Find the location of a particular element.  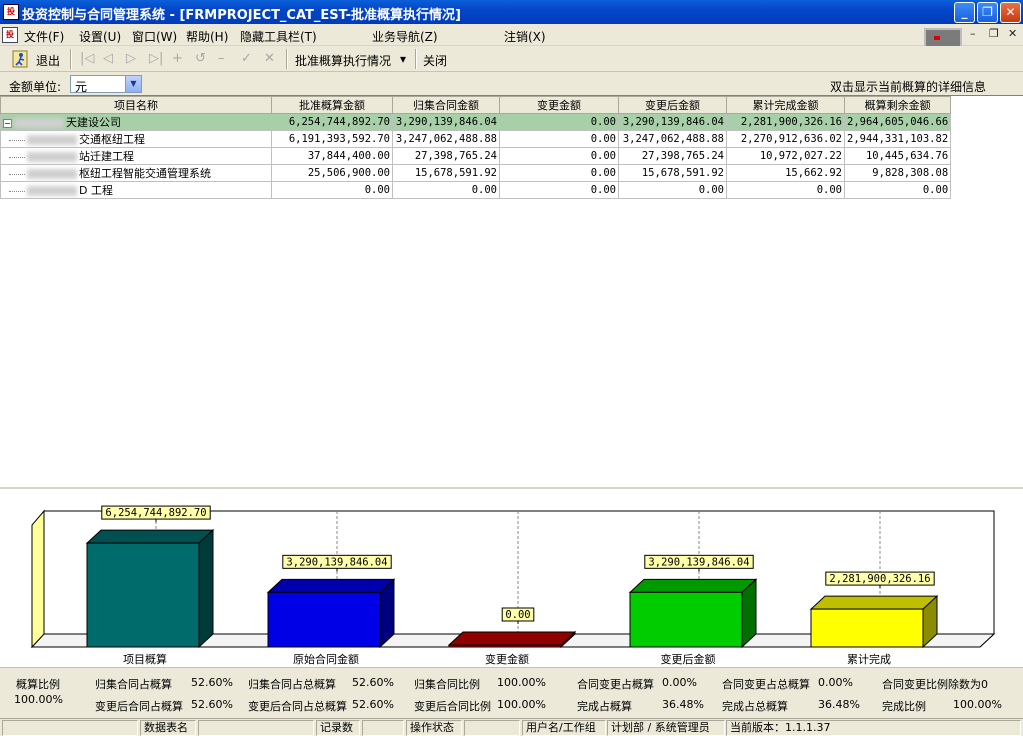

menu-help: 帮助(H) is located at coordinates (207, 36).